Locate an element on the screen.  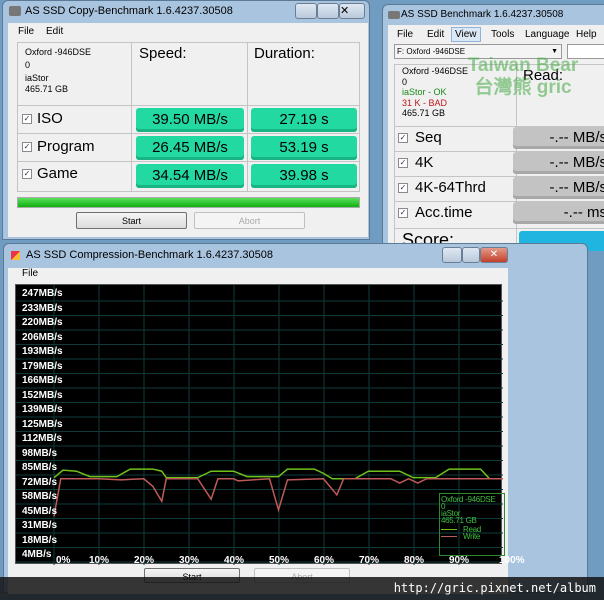
game-speed: 34.54 MB/s is located at coordinates (190, 176).